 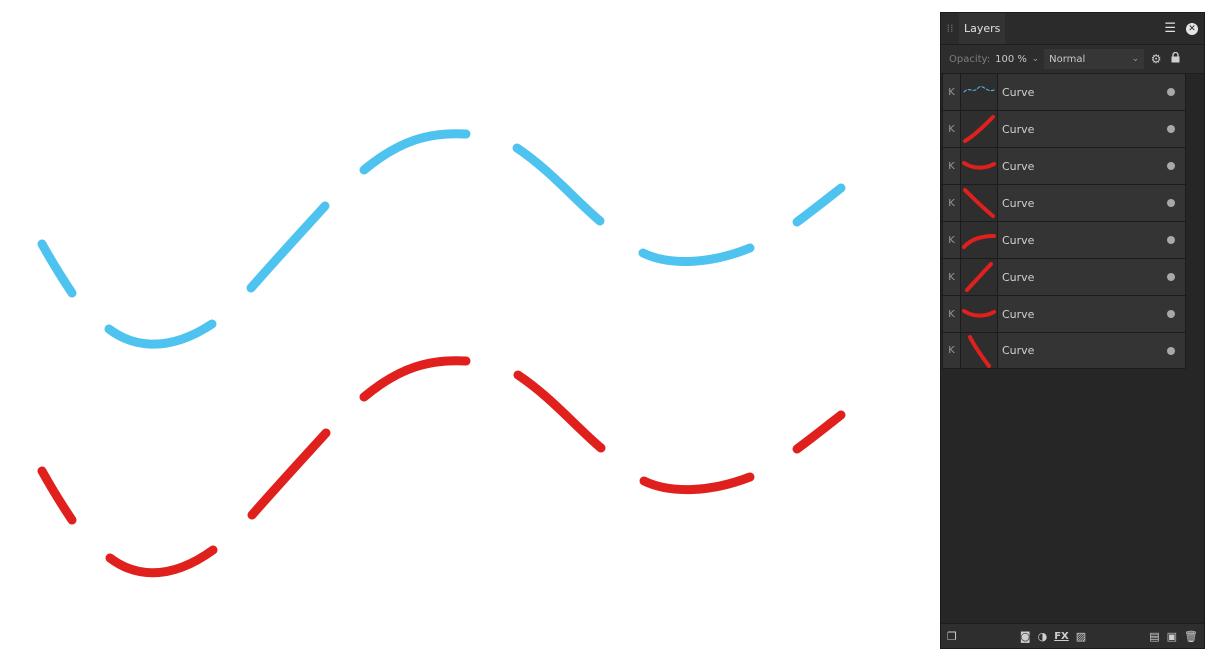 I want to click on close-icon: ✕, so click(x=1192, y=28).